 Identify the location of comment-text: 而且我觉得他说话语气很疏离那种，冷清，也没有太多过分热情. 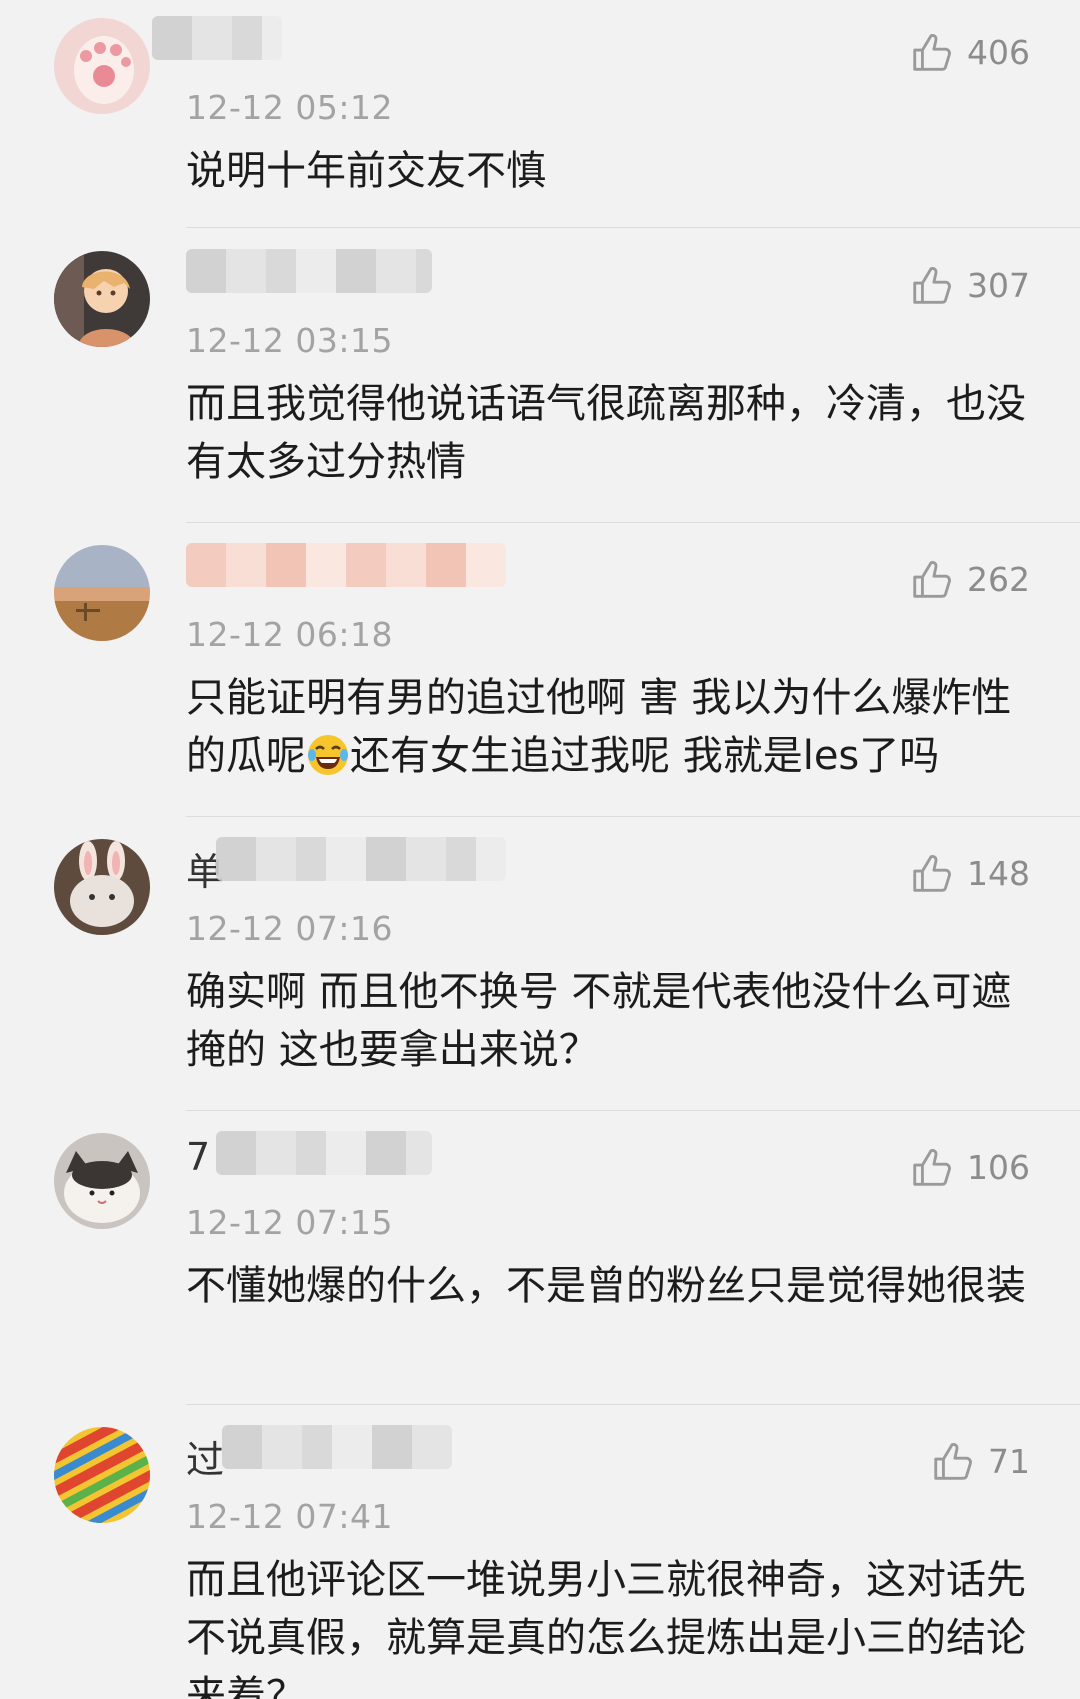
(606, 433).